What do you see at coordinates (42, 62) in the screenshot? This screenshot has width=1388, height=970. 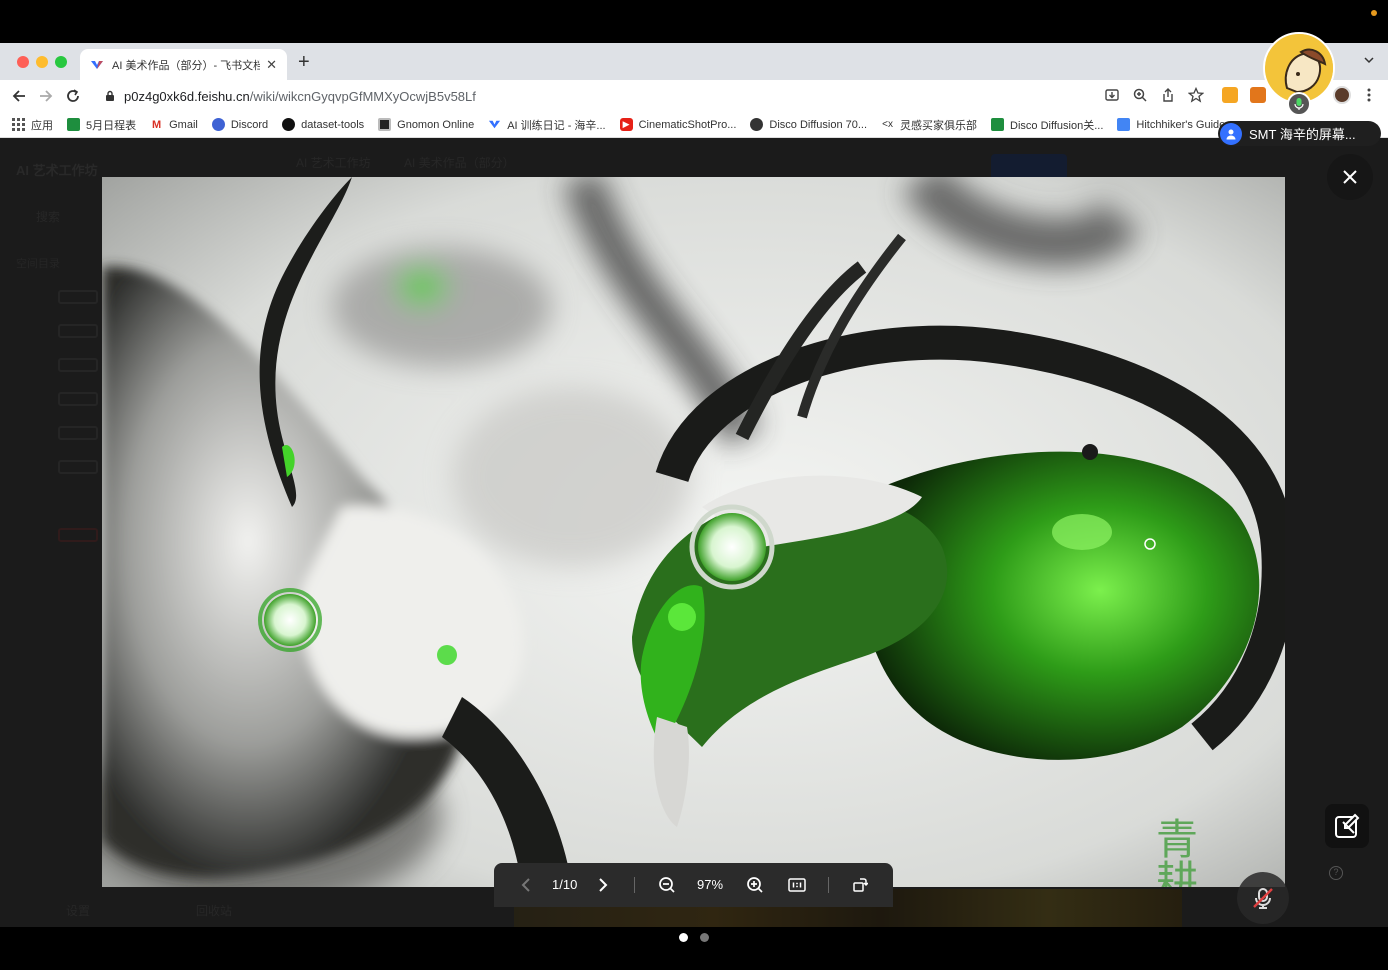 I see `window-minimize-button` at bounding box center [42, 62].